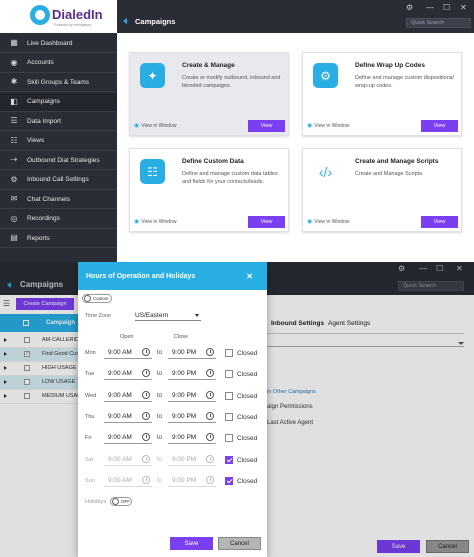 This screenshot has height=557, width=474. I want to click on maximize-icon: ☐, so click(446, 8).